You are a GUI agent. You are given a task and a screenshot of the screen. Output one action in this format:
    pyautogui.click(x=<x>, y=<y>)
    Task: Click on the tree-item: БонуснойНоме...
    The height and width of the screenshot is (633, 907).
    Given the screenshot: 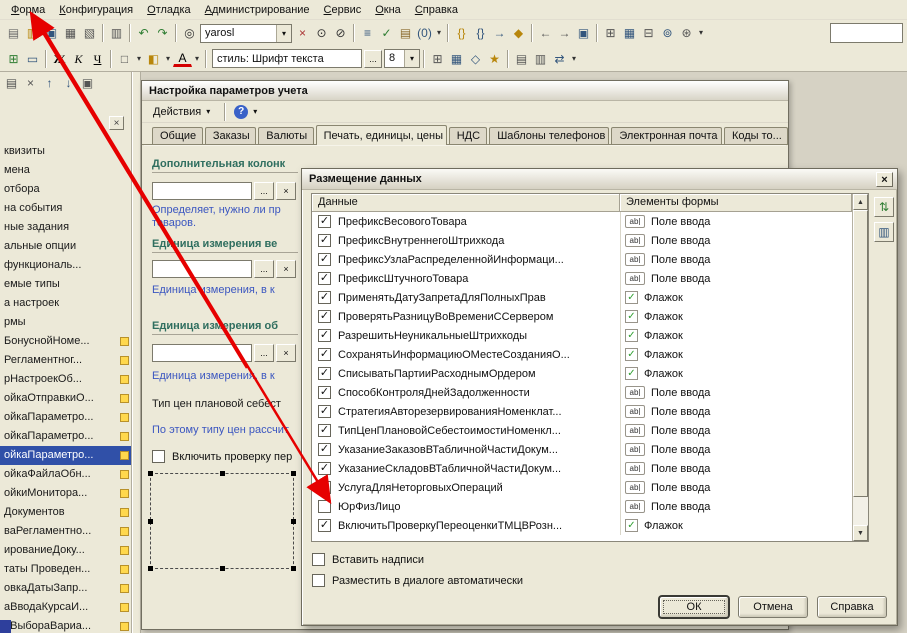 What is the action you would take?
    pyautogui.click(x=65, y=341)
    